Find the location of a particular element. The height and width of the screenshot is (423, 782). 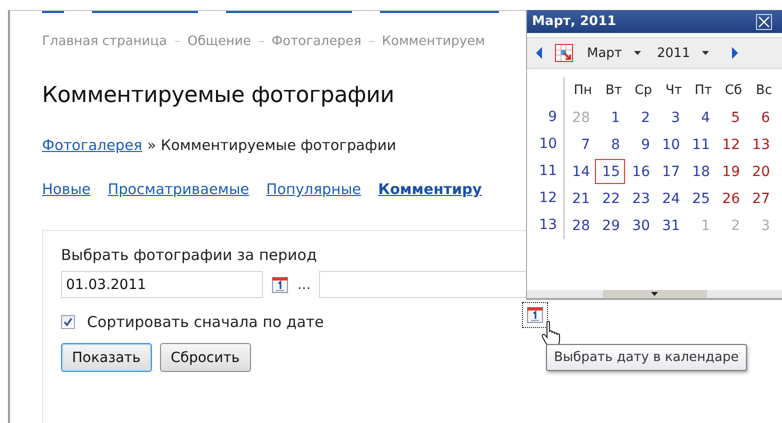

weekday-header: Пн is located at coordinates (582, 91).